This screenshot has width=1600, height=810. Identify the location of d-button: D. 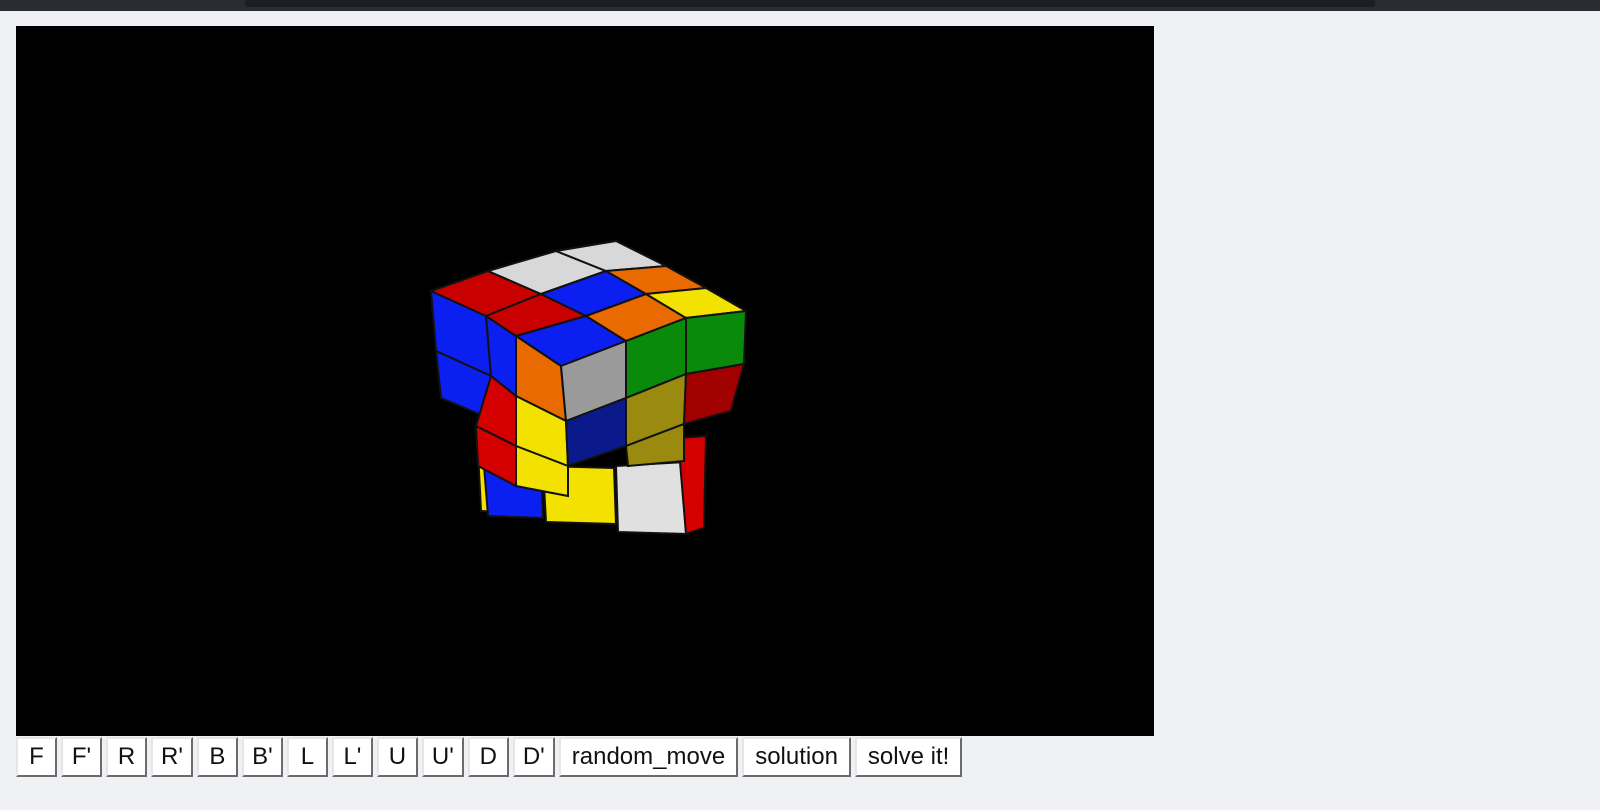
(488, 757).